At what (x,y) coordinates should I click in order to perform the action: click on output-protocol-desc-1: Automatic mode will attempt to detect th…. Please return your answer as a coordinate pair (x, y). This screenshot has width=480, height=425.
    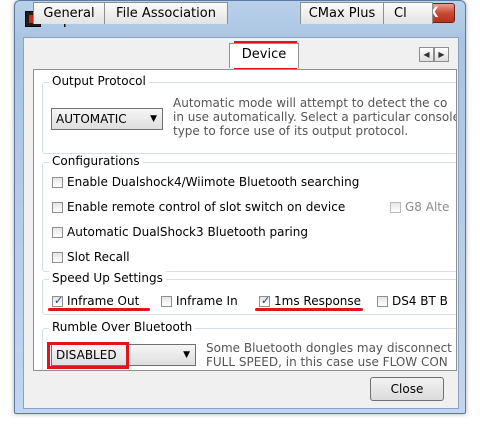
    Looking at the image, I should click on (310, 103).